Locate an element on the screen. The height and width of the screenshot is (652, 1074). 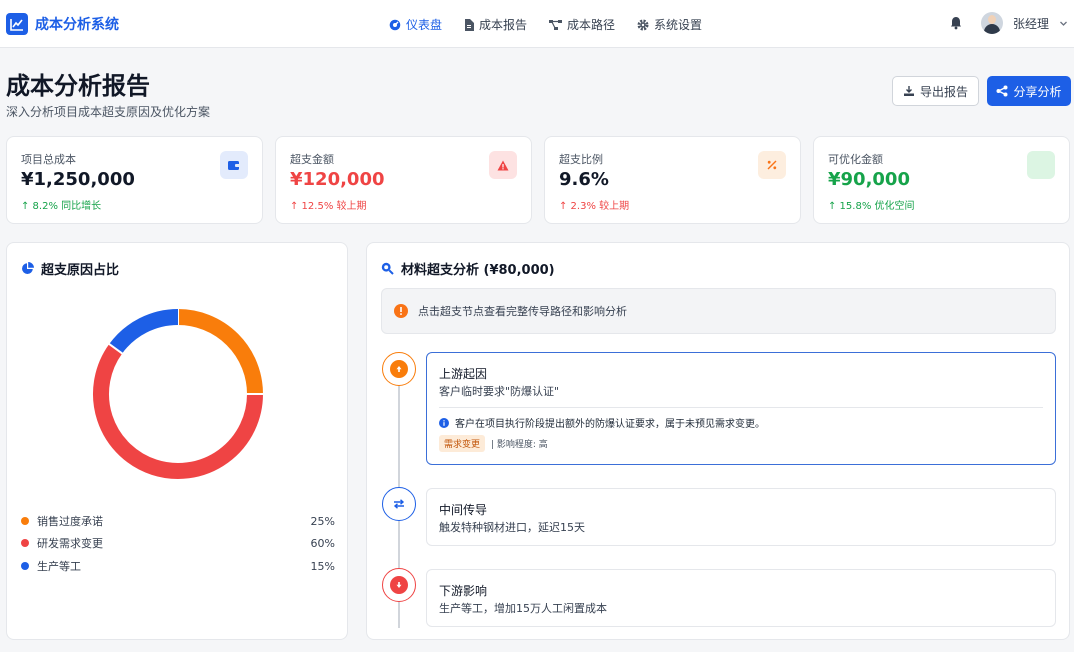
legend-item: 生产等工 15% is located at coordinates (178, 566).